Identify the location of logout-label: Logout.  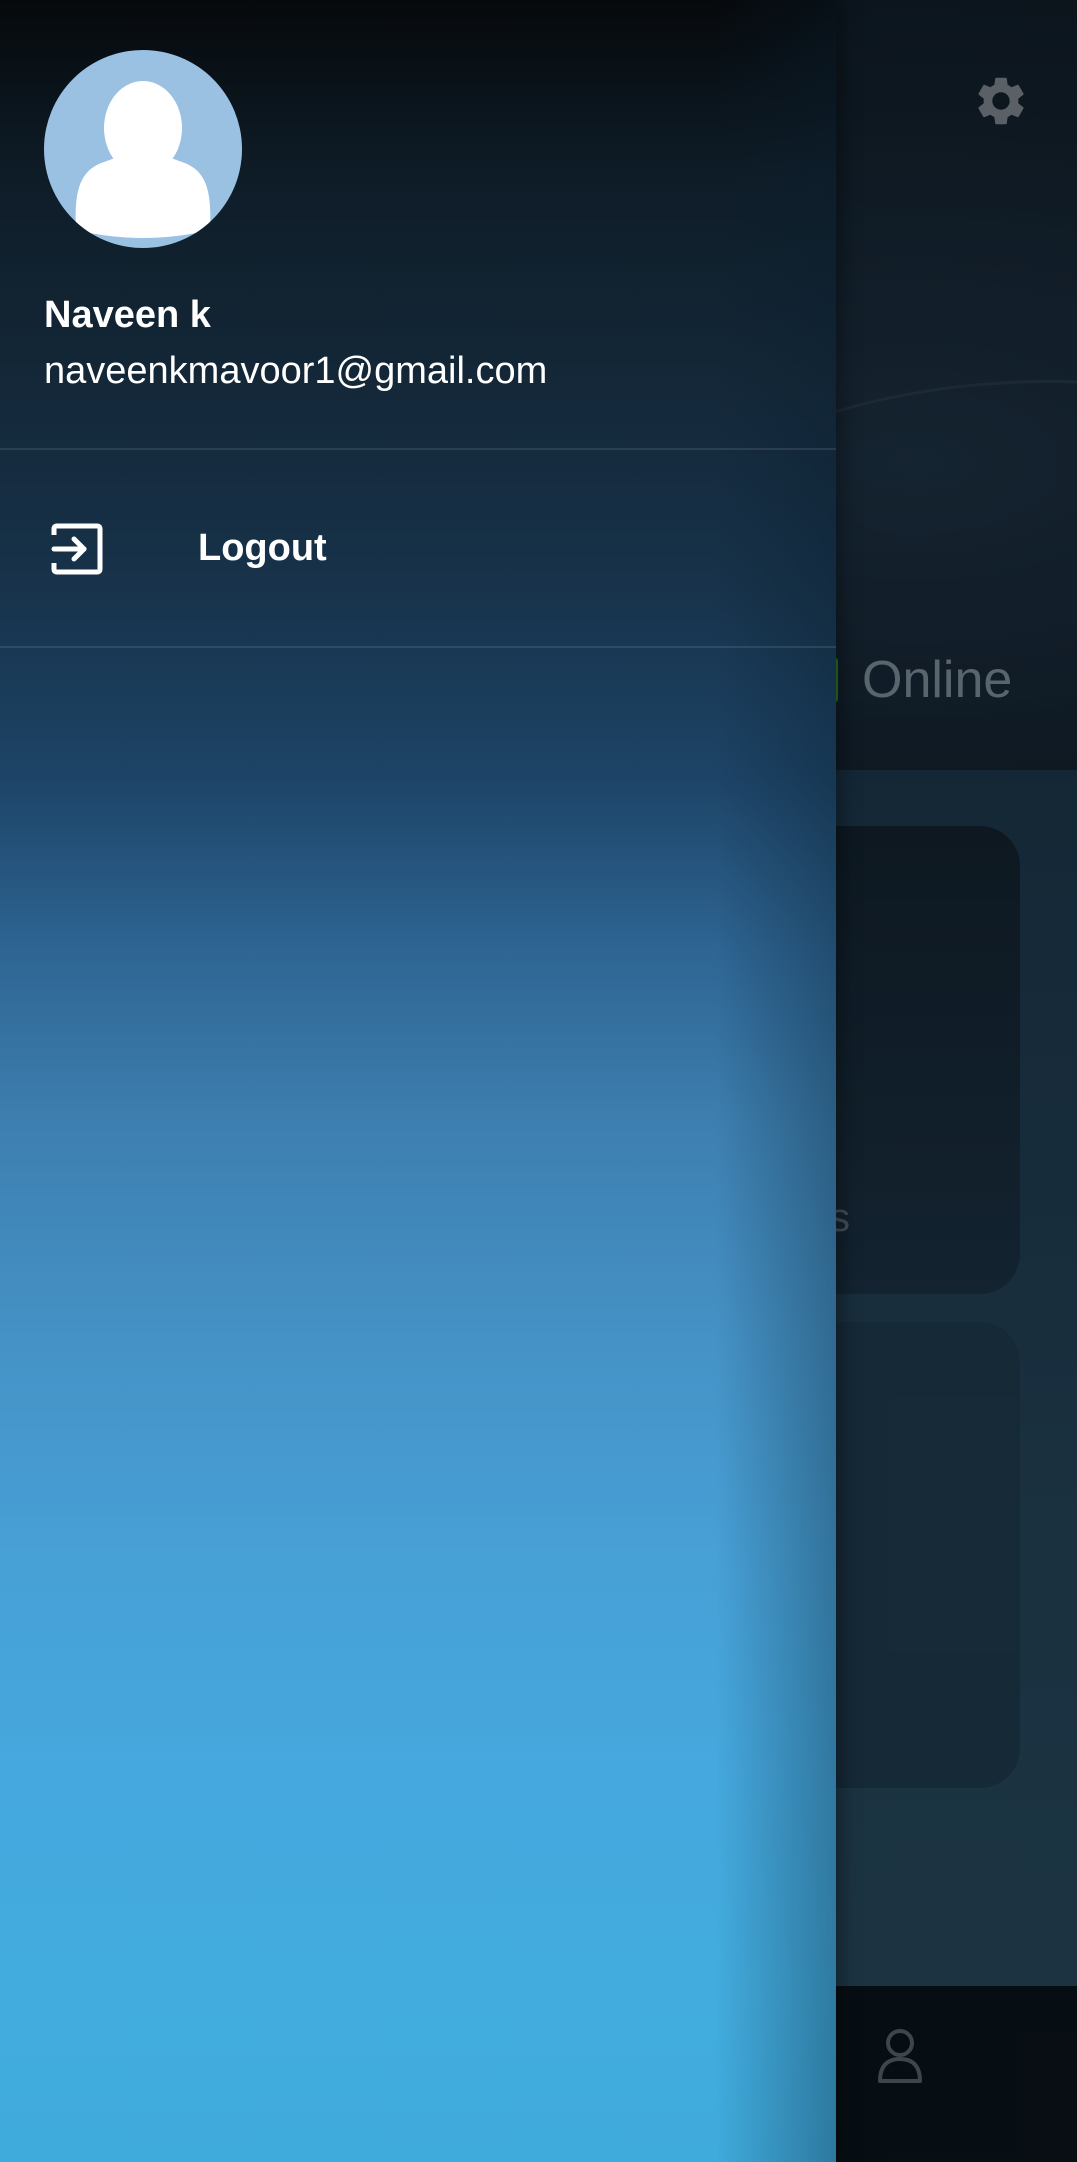
(262, 548).